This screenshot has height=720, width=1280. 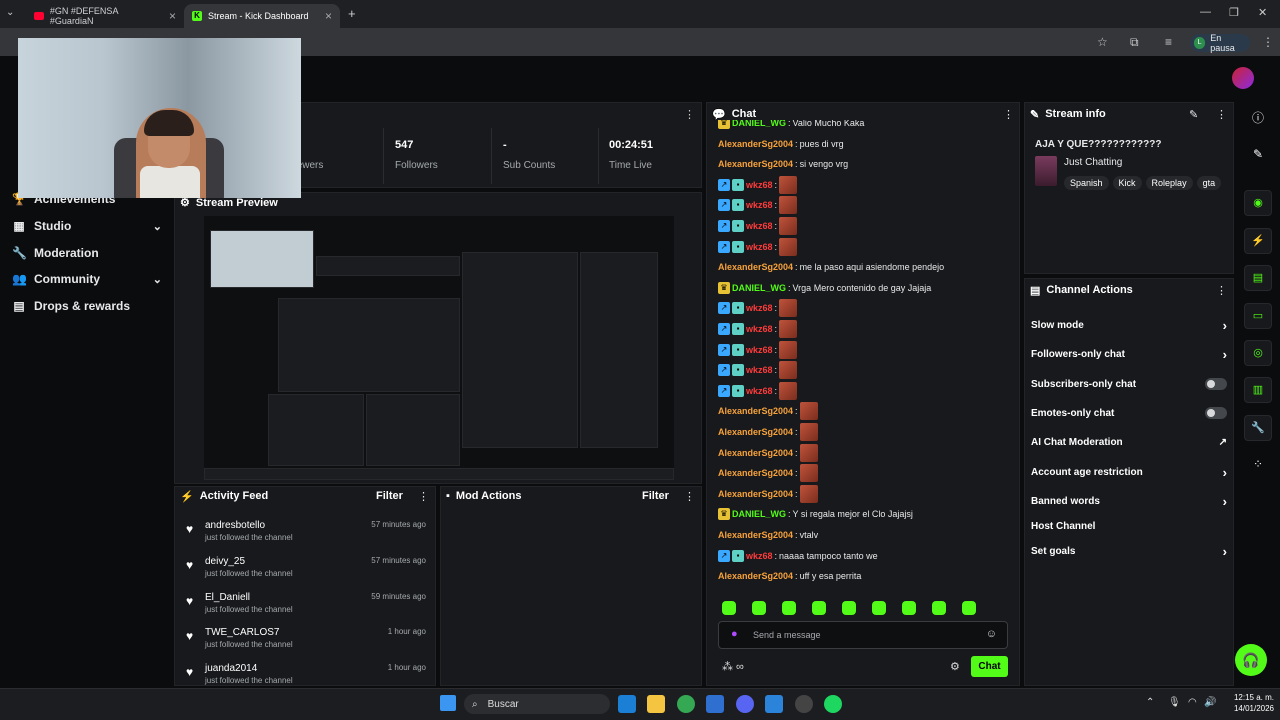 What do you see at coordinates (833, 704) in the screenshot?
I see `spotify-icon` at bounding box center [833, 704].